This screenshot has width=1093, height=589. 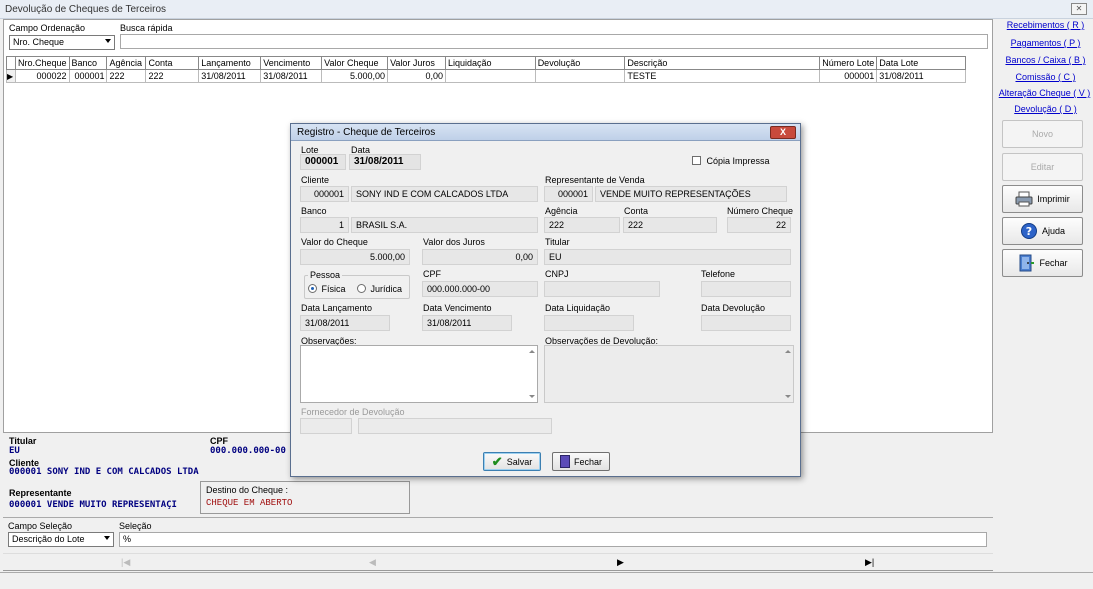 What do you see at coordinates (355, 63) in the screenshot?
I see `column-header: Valor Cheque` at bounding box center [355, 63].